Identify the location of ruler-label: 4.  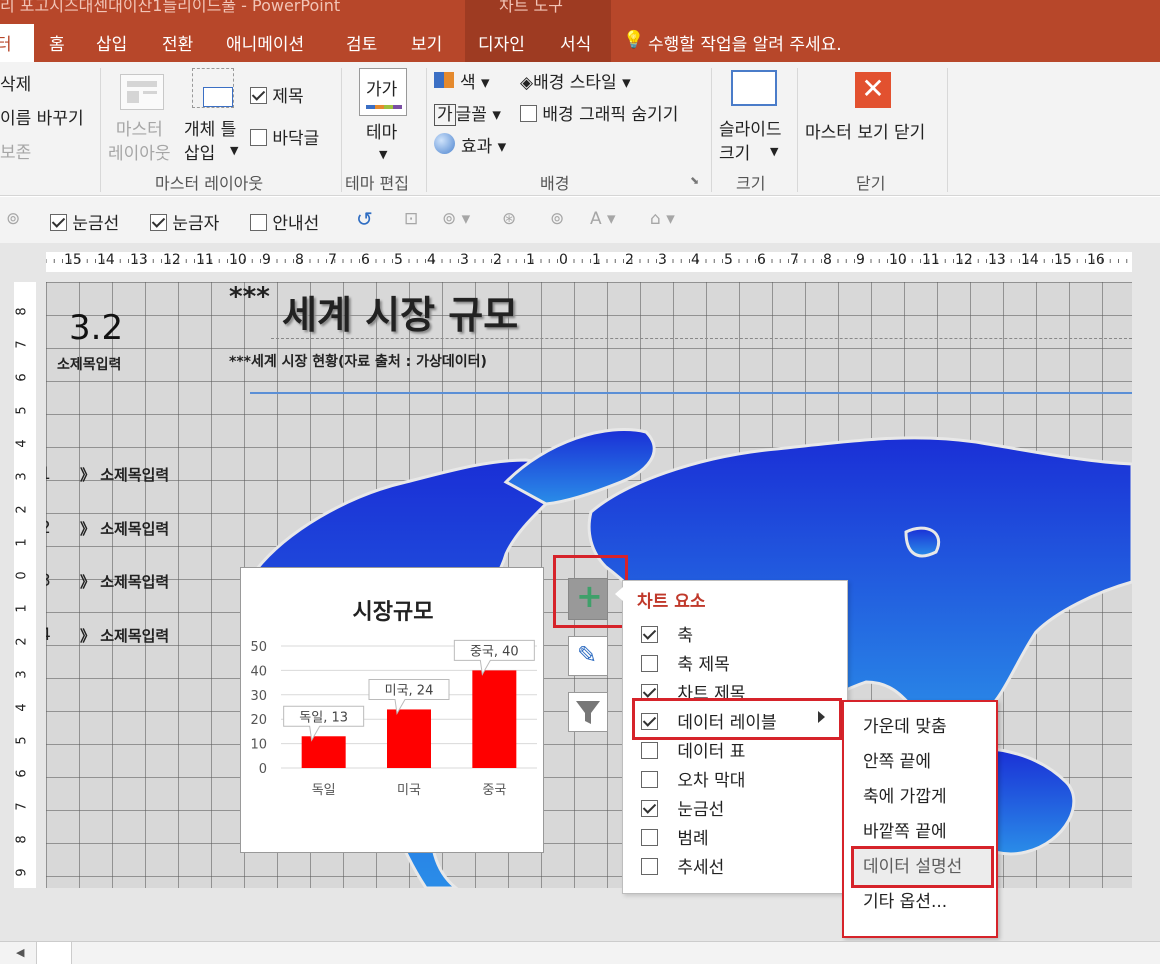
(22, 443).